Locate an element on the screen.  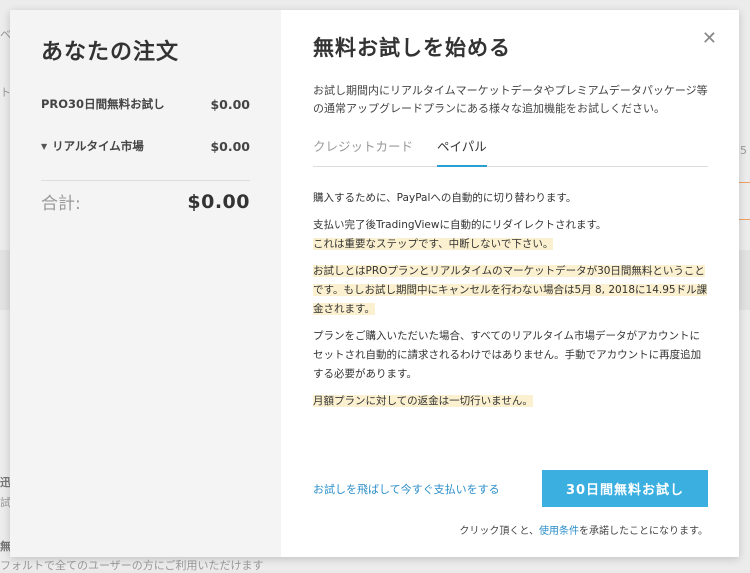
caret-down-icon: ▼ is located at coordinates (44, 146).